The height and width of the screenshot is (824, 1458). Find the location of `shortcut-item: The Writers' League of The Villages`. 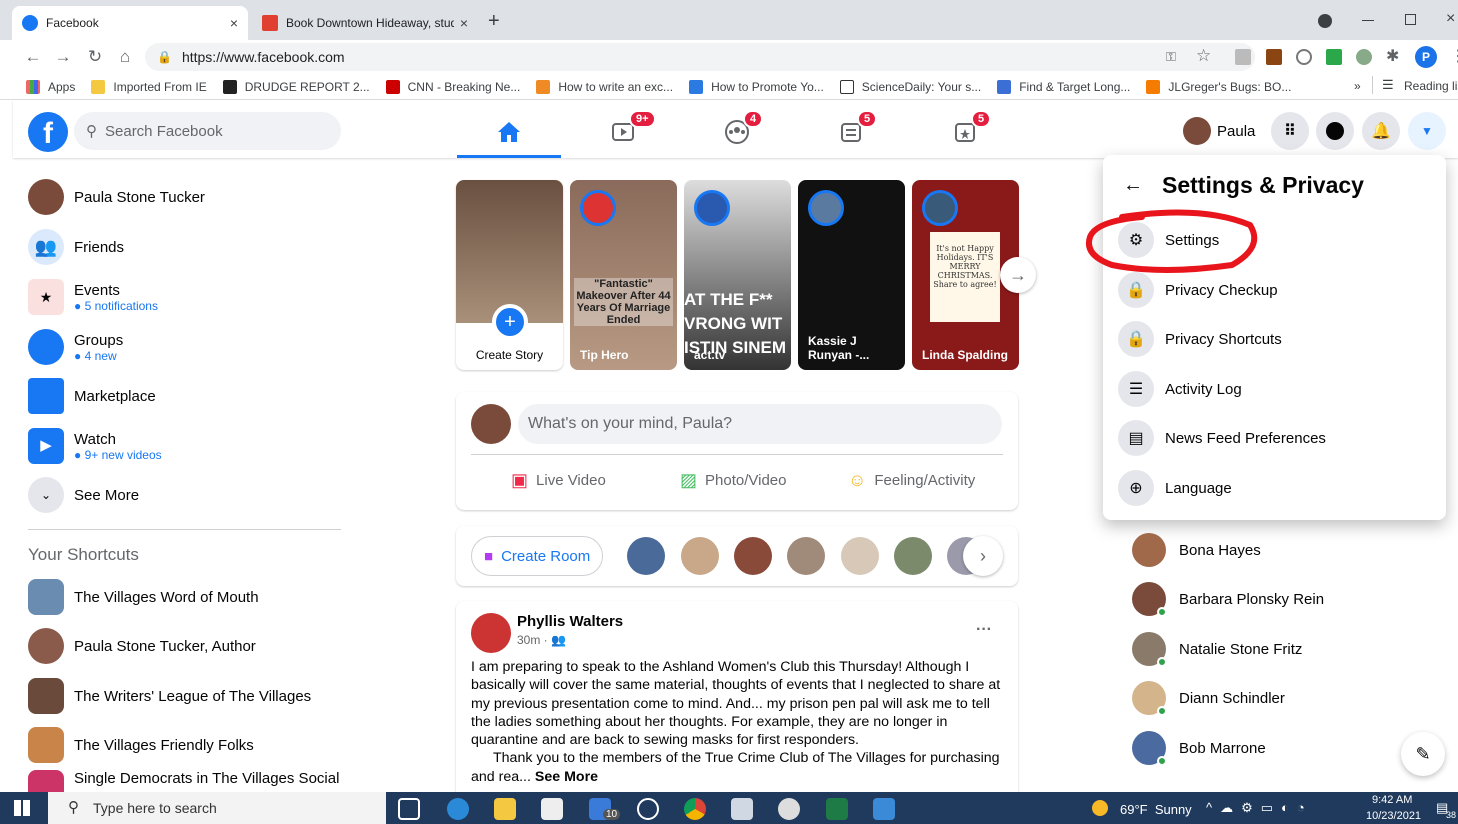

shortcut-item: The Writers' League of The Villages is located at coordinates (169, 696).